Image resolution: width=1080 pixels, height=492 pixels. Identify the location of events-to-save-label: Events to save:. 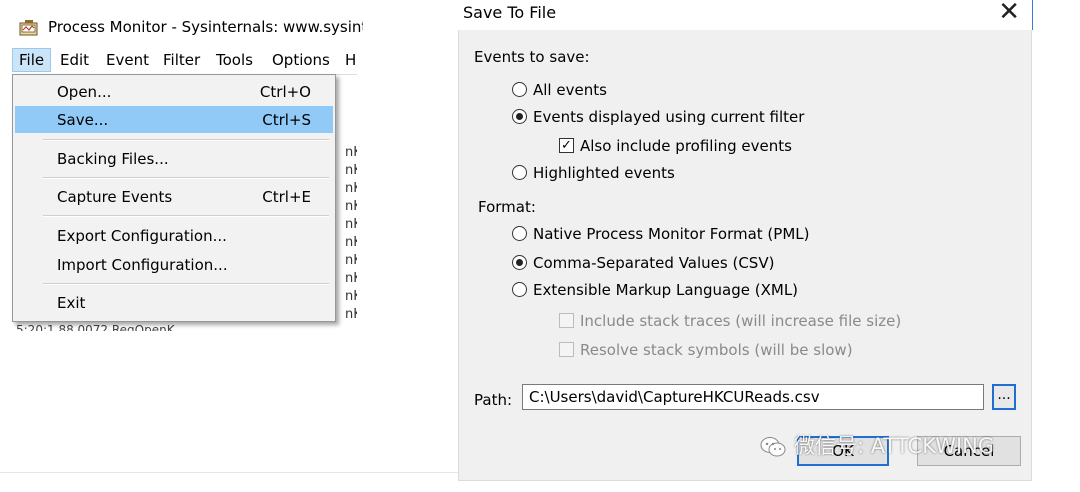
(532, 57).